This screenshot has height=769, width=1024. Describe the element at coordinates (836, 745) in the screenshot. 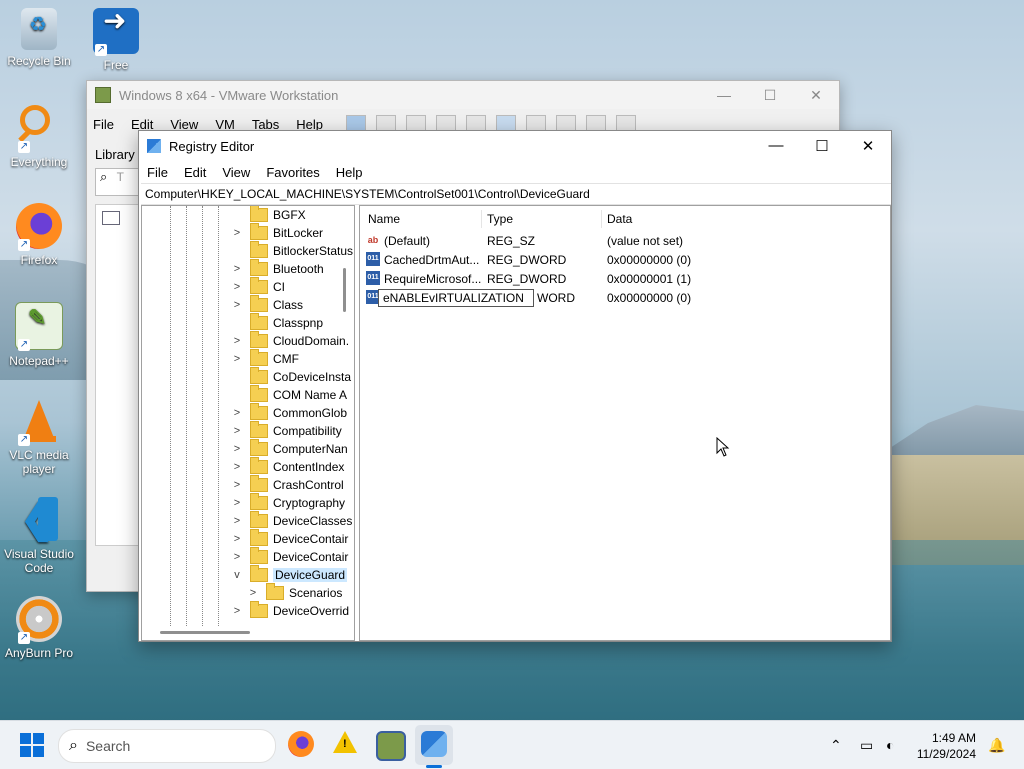

I see `show-hidden-icons-chevron-icon: ⌃` at that location.